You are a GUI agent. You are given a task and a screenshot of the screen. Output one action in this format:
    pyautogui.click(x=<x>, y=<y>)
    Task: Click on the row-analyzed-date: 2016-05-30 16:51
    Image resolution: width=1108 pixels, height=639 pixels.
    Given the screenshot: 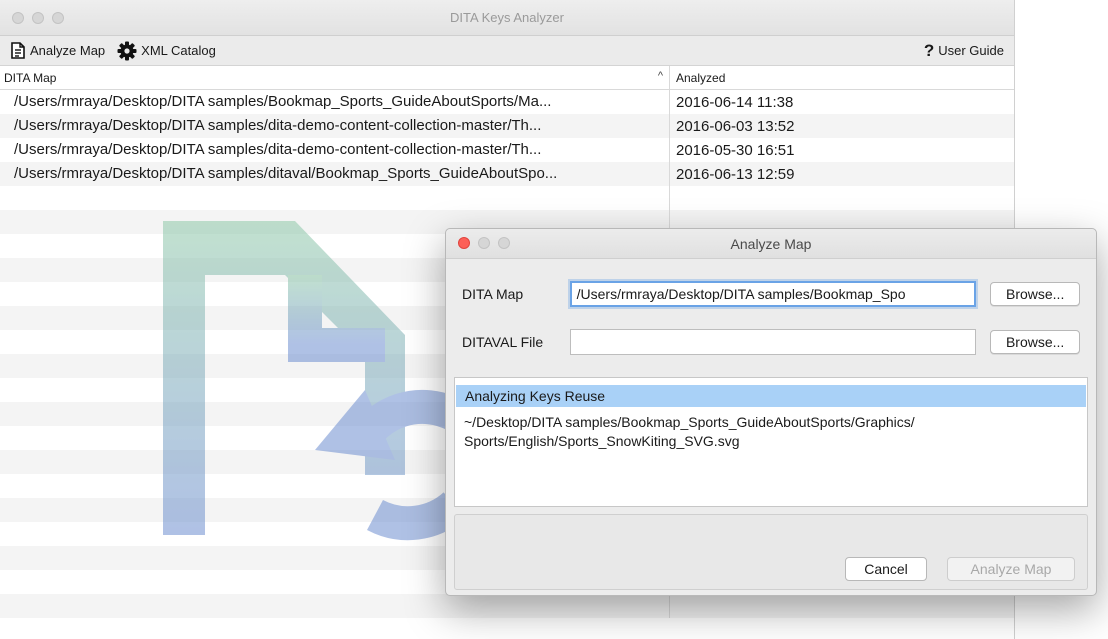 What is the action you would take?
    pyautogui.click(x=735, y=150)
    